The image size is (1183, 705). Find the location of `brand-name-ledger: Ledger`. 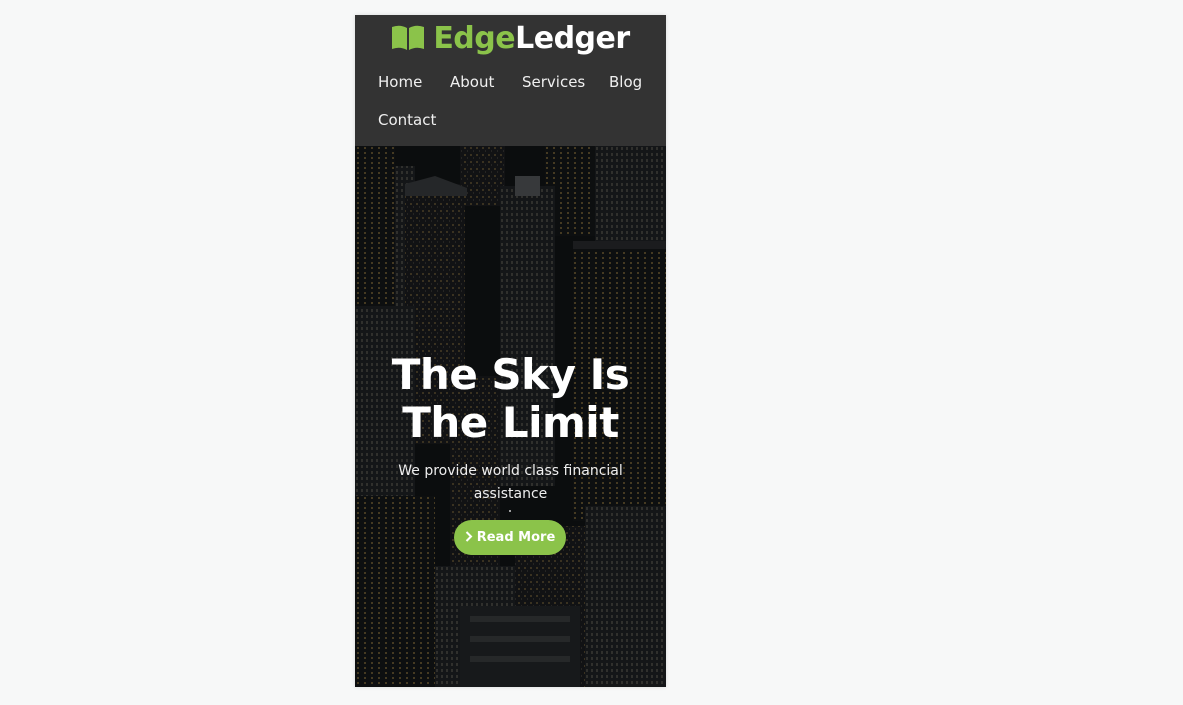

brand-name-ledger: Ledger is located at coordinates (572, 38).